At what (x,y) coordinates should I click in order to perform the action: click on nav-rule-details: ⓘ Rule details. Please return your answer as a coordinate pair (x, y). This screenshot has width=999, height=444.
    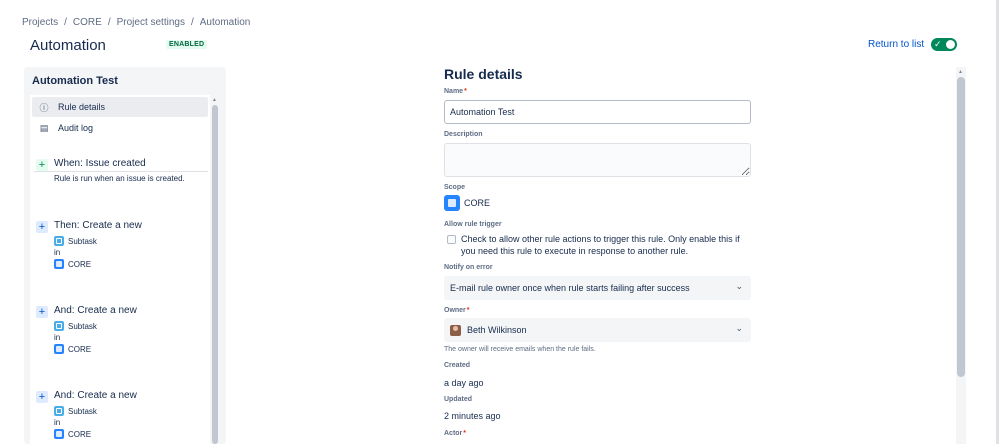
    Looking at the image, I should click on (120, 107).